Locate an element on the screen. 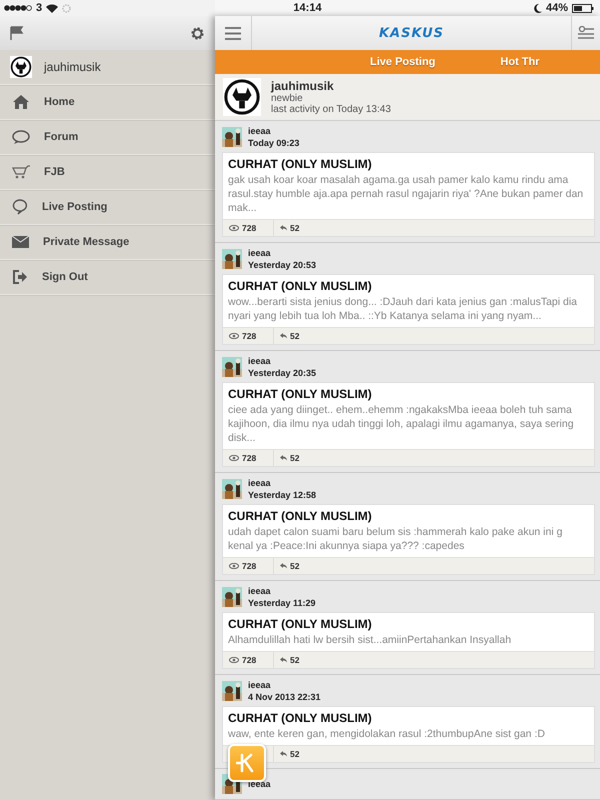 The image size is (600, 800). post-card: CURHAT (ONLY MUSLIM) udah dapet calon suami baru belum sis :hammerah kalo pake akun ini g kenal ya :Peace:Ini akunnya siapa ya??? :capedes 728 52 is located at coordinates (408, 539).